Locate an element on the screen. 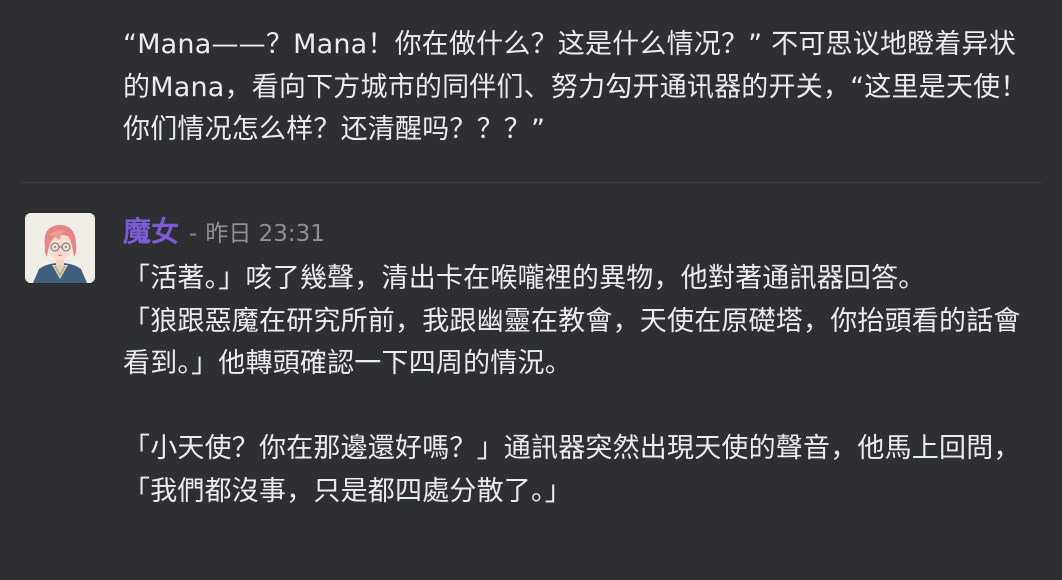 The width and height of the screenshot is (1062, 580). message-divider is located at coordinates (531, 182).